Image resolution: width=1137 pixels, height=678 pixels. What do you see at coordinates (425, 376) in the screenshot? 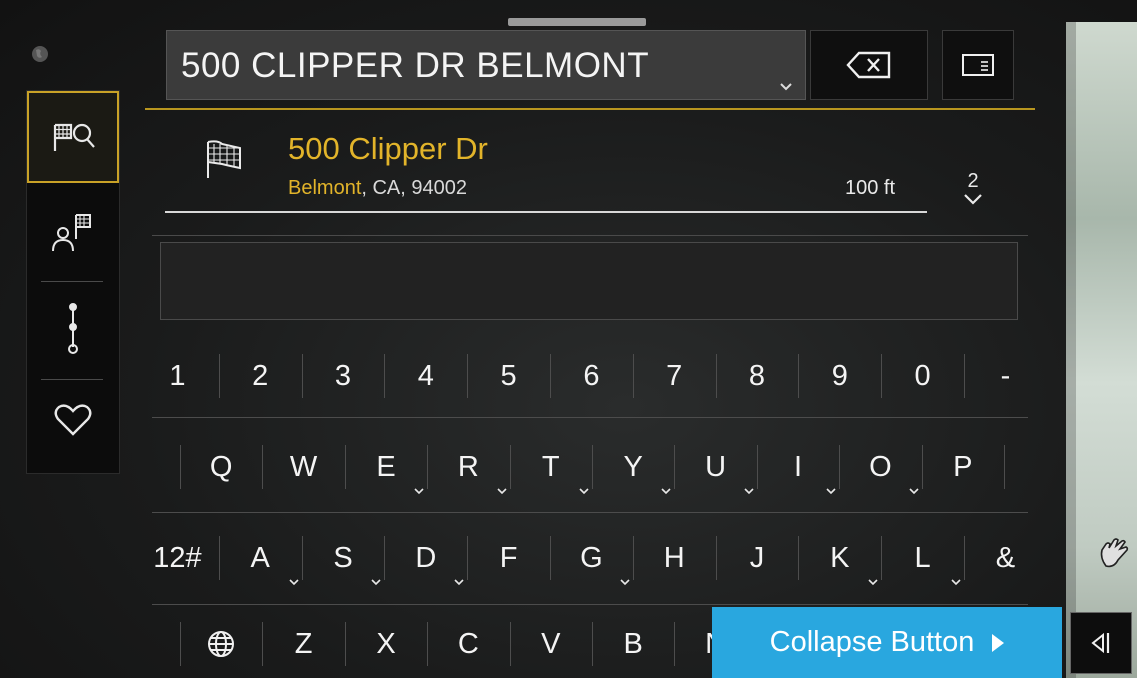
I see `key-4: 4` at bounding box center [425, 376].